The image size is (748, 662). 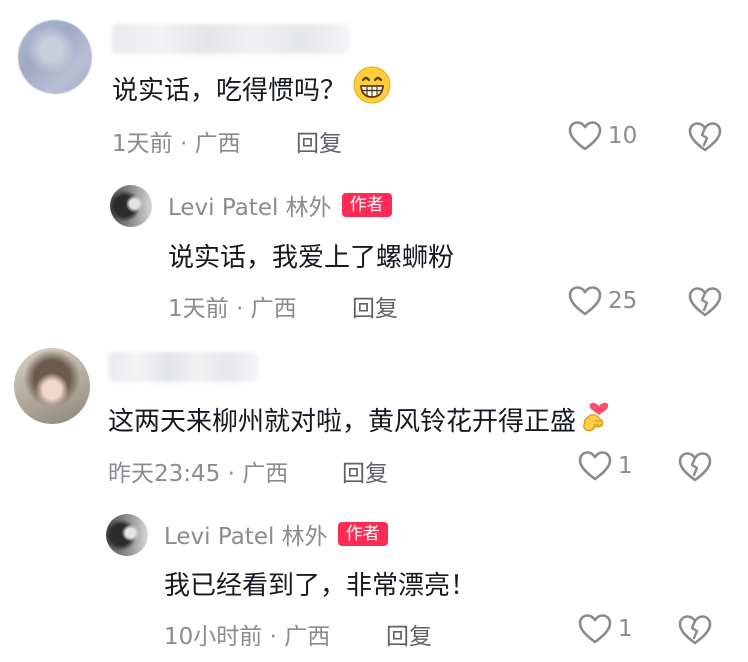 I want to click on like-count: 25, so click(x=623, y=301).